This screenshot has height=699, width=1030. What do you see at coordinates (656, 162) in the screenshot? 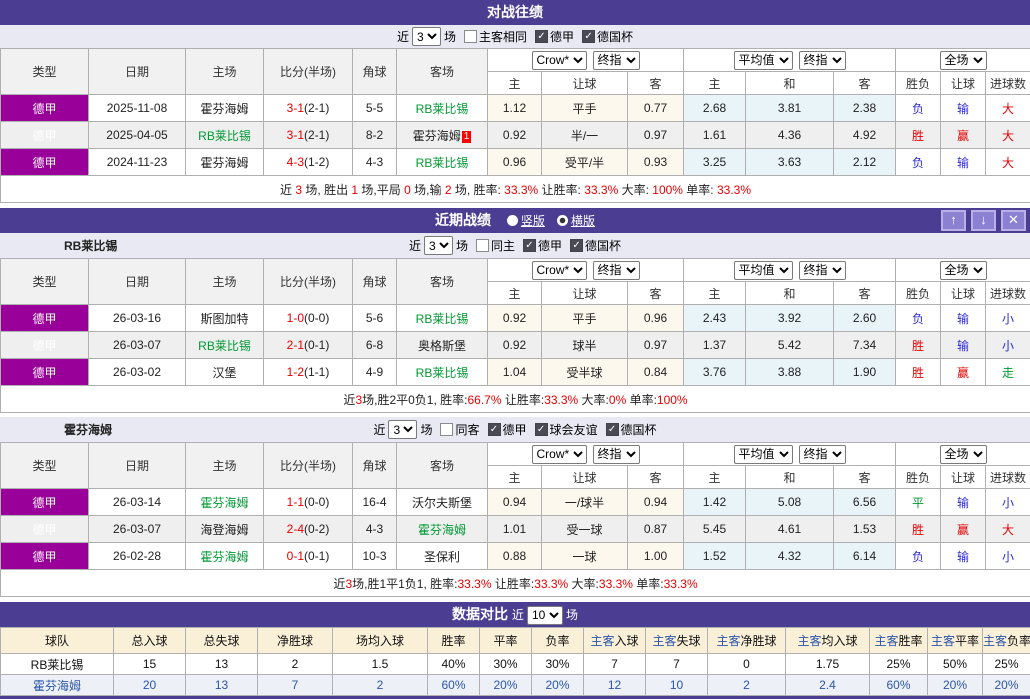
I see `odds-away: 0.93` at bounding box center [656, 162].